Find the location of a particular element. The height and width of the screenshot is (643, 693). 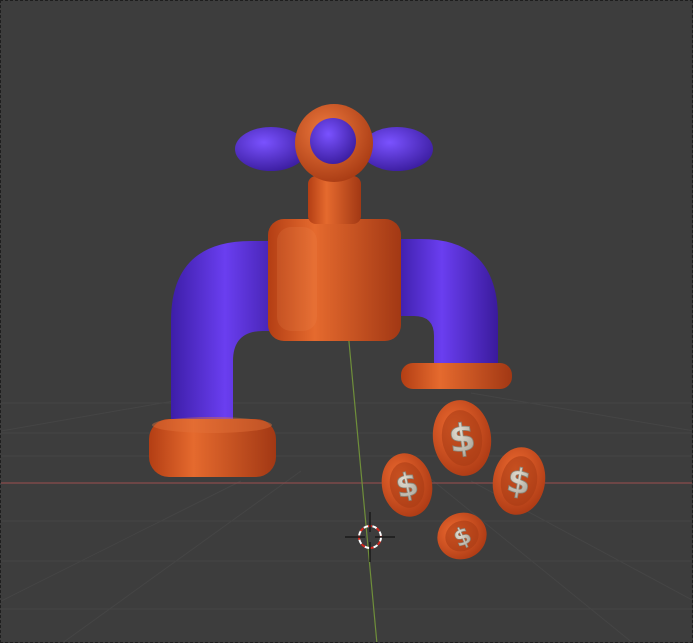

3d-cursor-icon is located at coordinates (370, 537).